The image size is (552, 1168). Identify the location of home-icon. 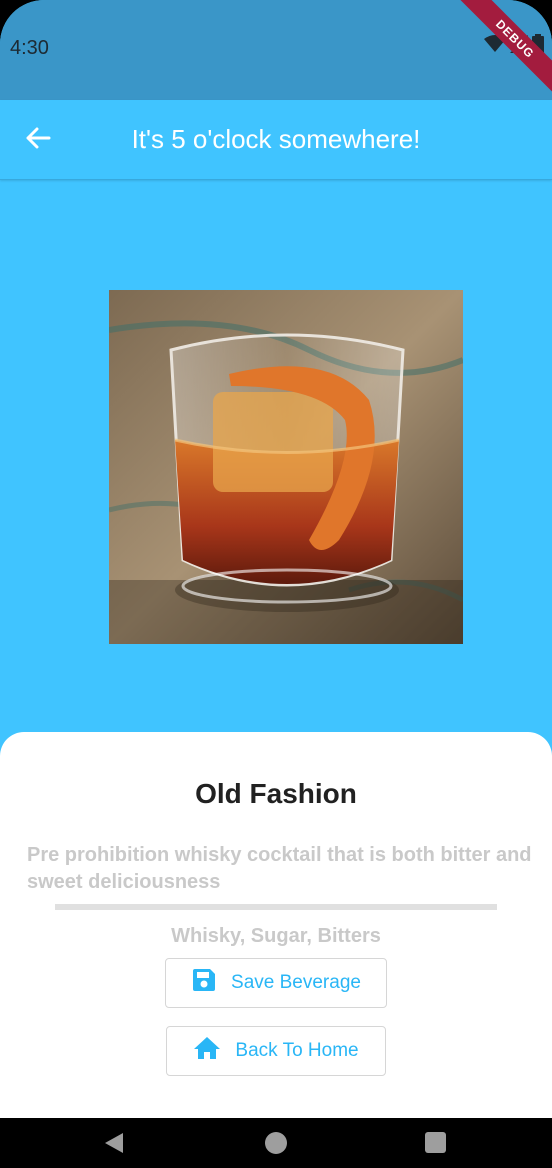
(207, 1051).